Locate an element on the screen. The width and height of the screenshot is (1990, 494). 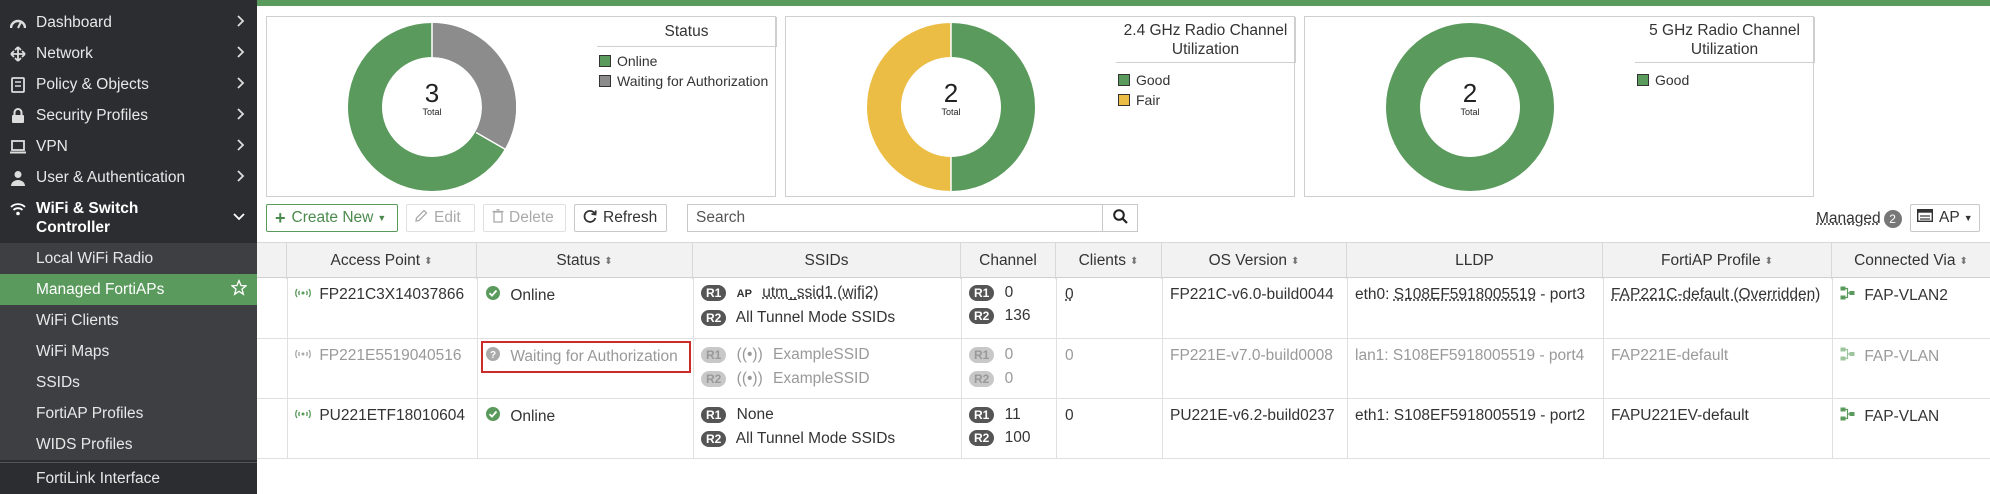
column-header-clients: Clients ⬍ is located at coordinates (1109, 261).